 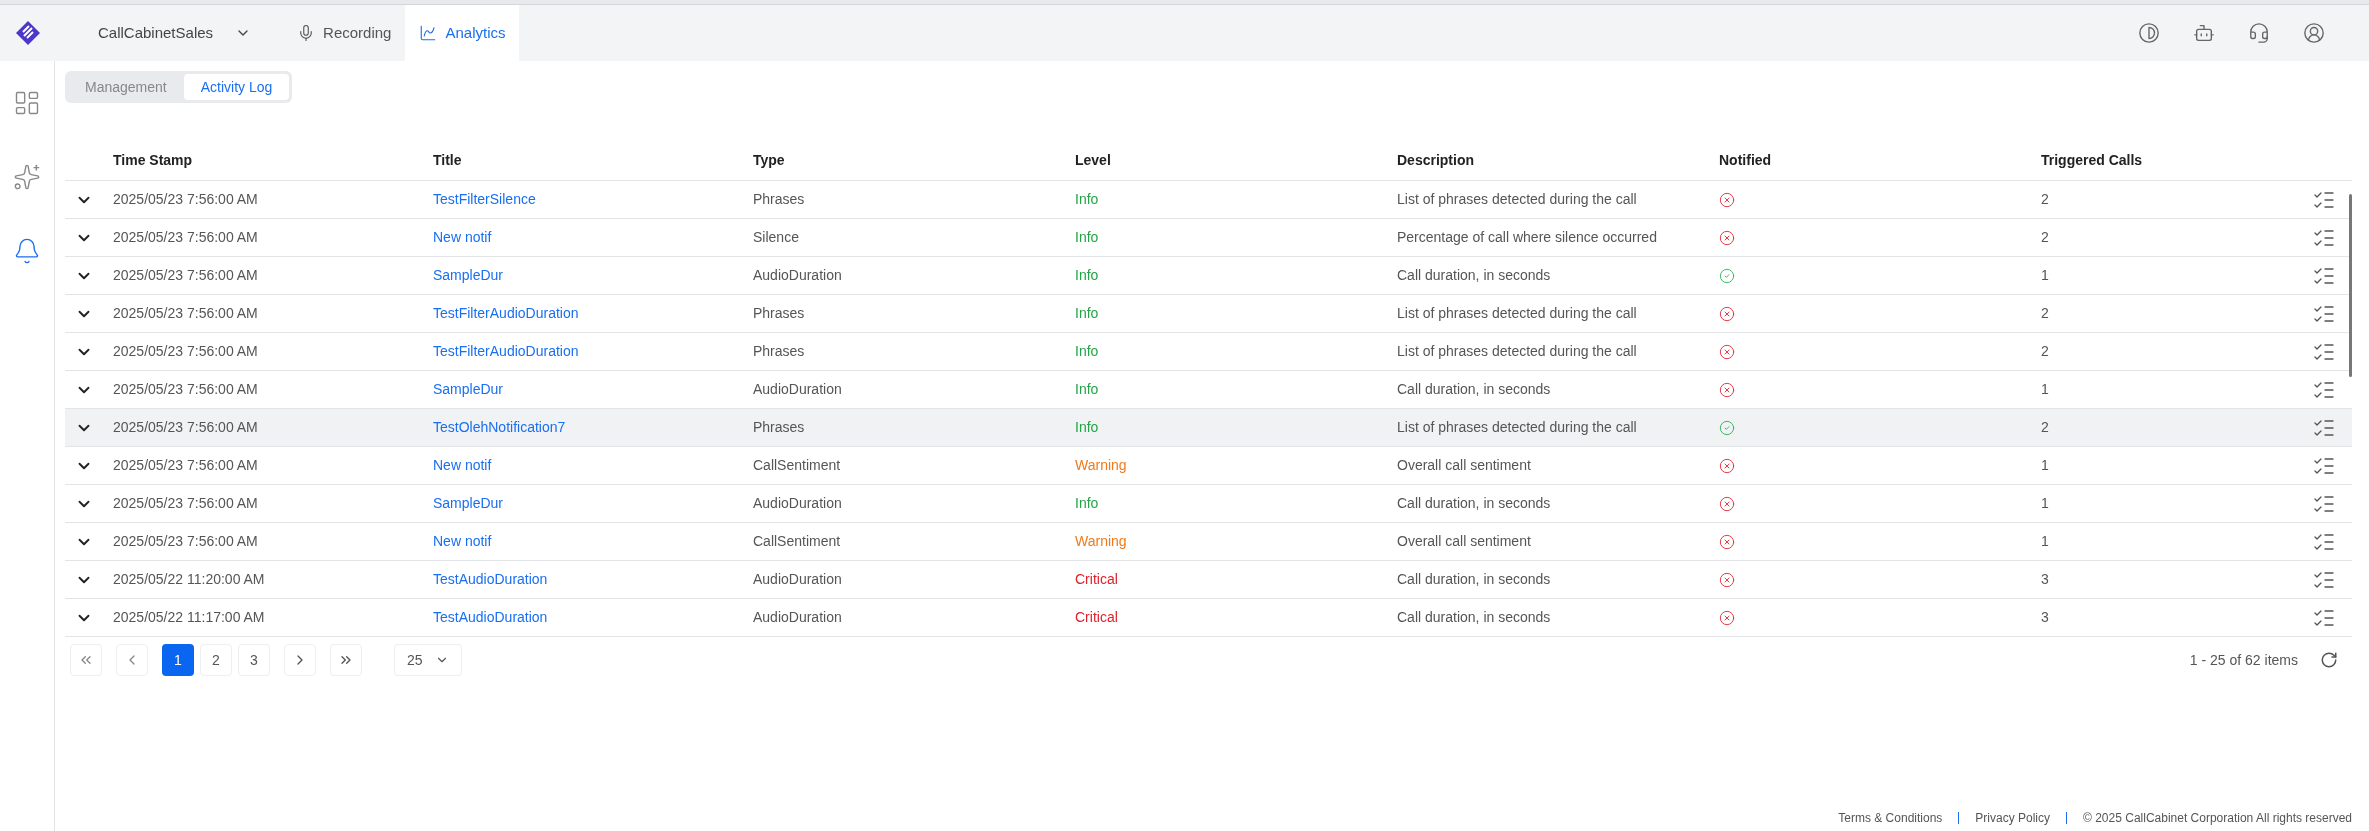 I want to click on title-link: TestOlehNotification7, so click(x=499, y=427).